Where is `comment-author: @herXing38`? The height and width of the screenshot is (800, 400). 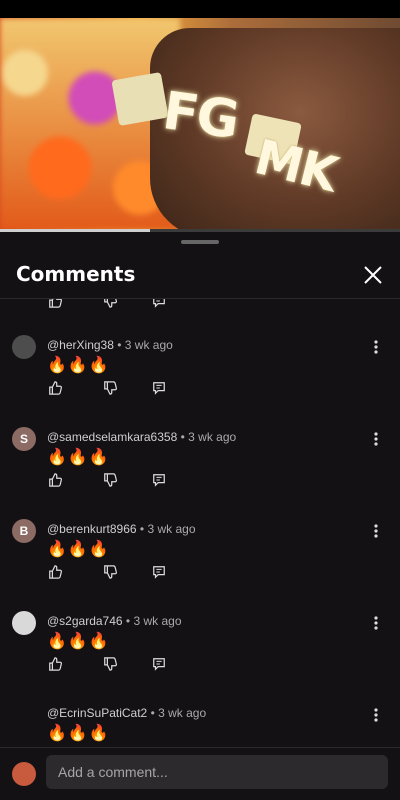 comment-author: @herXing38 is located at coordinates (80, 345).